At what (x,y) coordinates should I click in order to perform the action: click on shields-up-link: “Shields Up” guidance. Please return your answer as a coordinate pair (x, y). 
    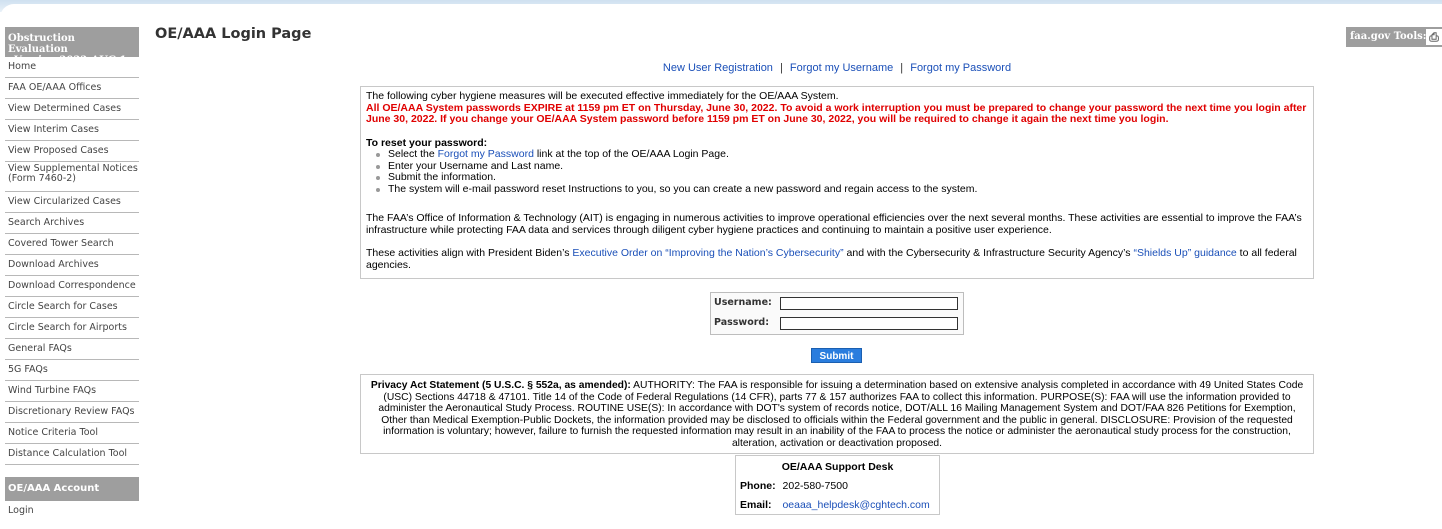
    Looking at the image, I should click on (1184, 253).